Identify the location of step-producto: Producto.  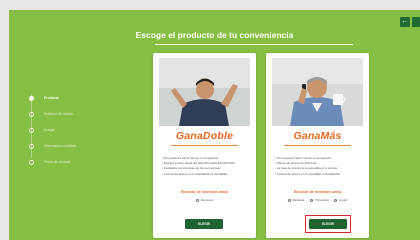
(52, 98).